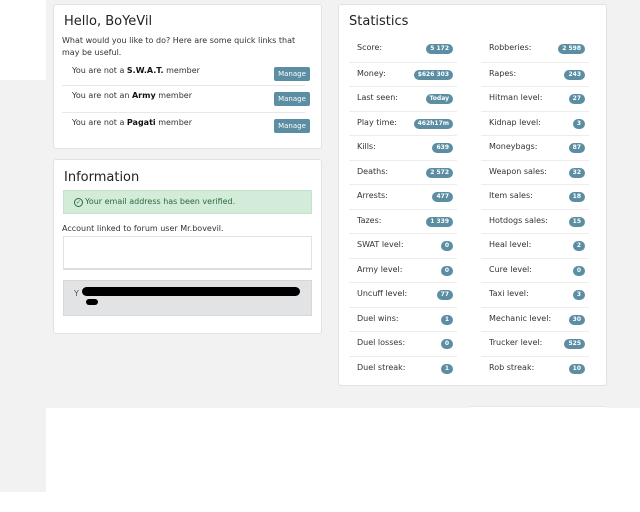  I want to click on stat-row: Hotdogs sales: 15, so click(535, 221).